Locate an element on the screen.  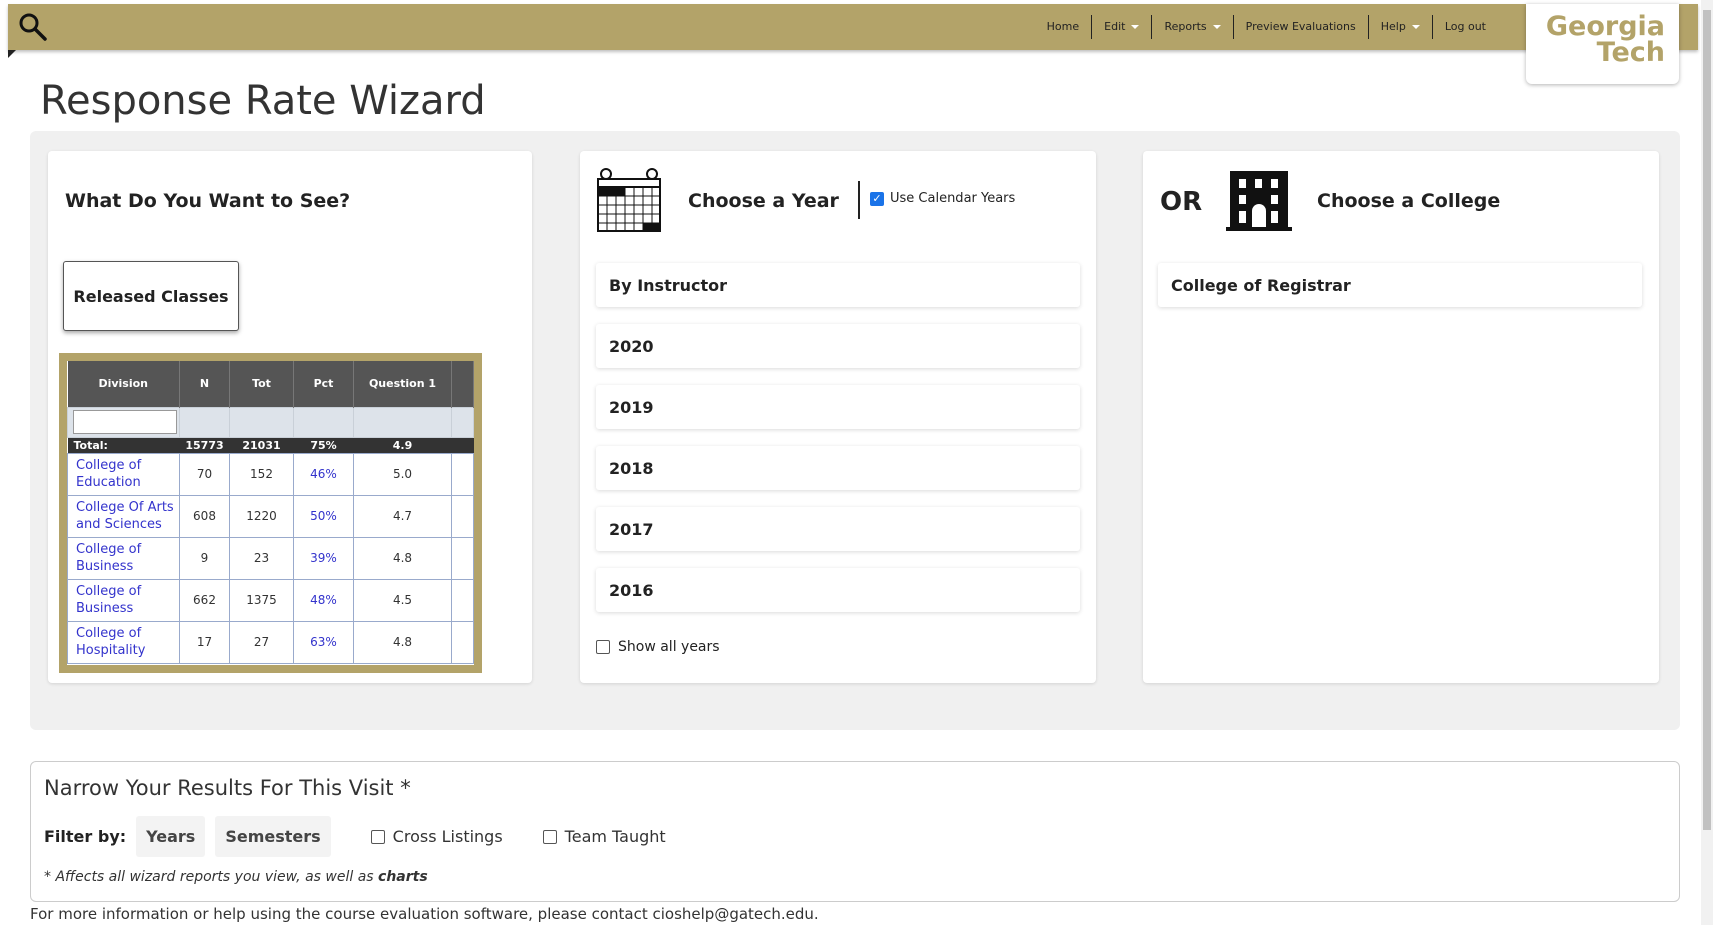
year-item-2018: 2018 is located at coordinates (838, 468).